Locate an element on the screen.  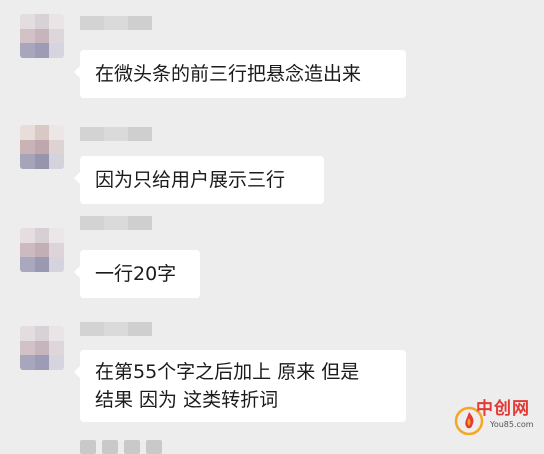
watermark: 中创网 You85.com is located at coordinates (496, 421).